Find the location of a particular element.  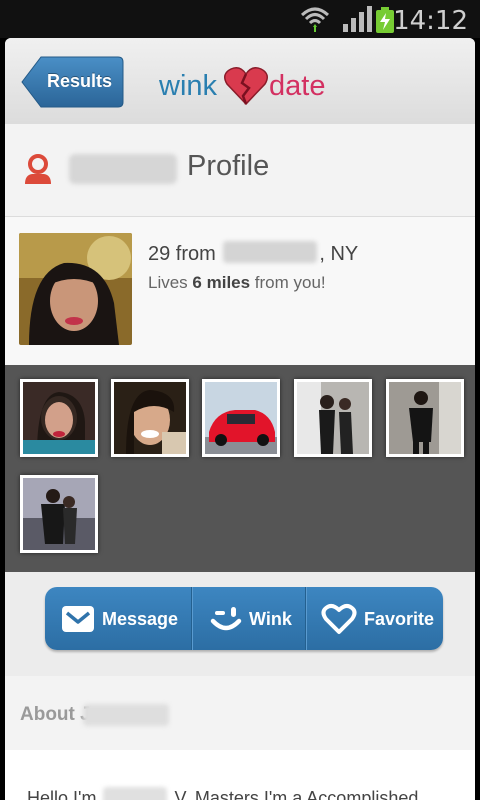

profile-title-row: Profile is located at coordinates (240, 170).